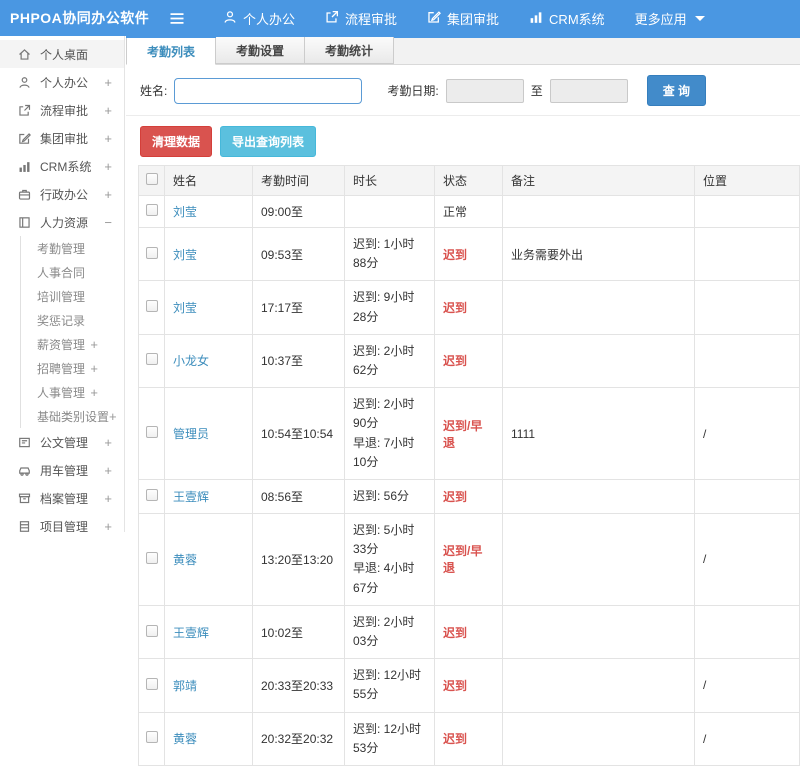 The width and height of the screenshot is (800, 766). I want to click on user-icon, so click(230, 18).